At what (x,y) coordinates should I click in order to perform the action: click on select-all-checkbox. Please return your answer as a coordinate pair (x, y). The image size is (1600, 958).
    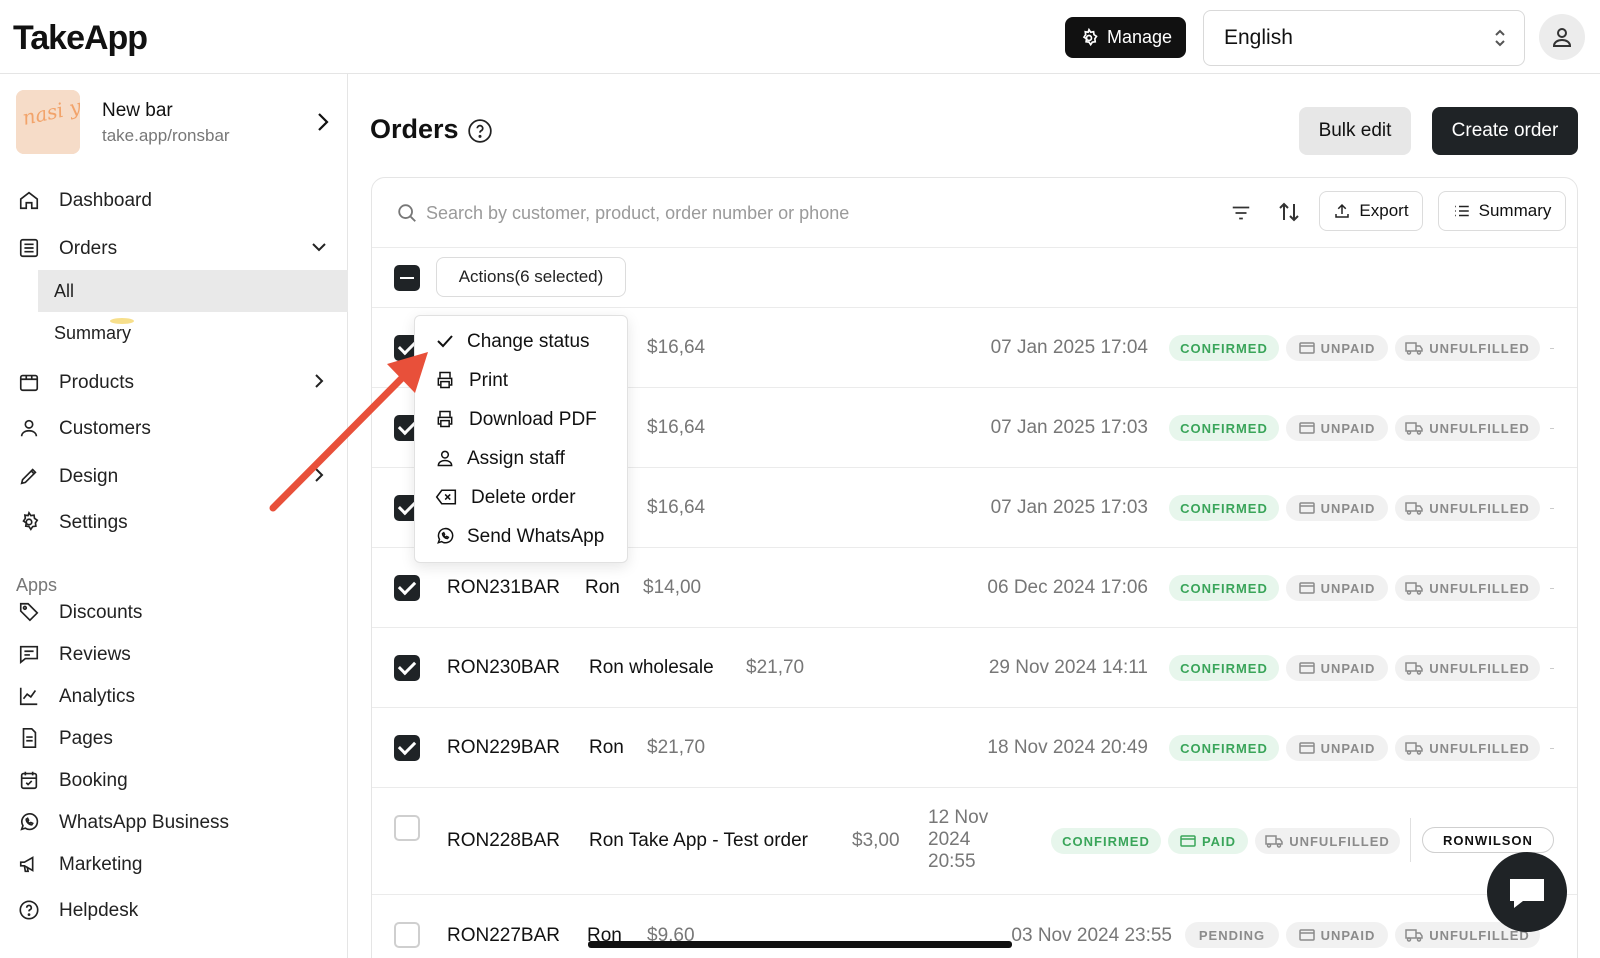
    Looking at the image, I should click on (407, 278).